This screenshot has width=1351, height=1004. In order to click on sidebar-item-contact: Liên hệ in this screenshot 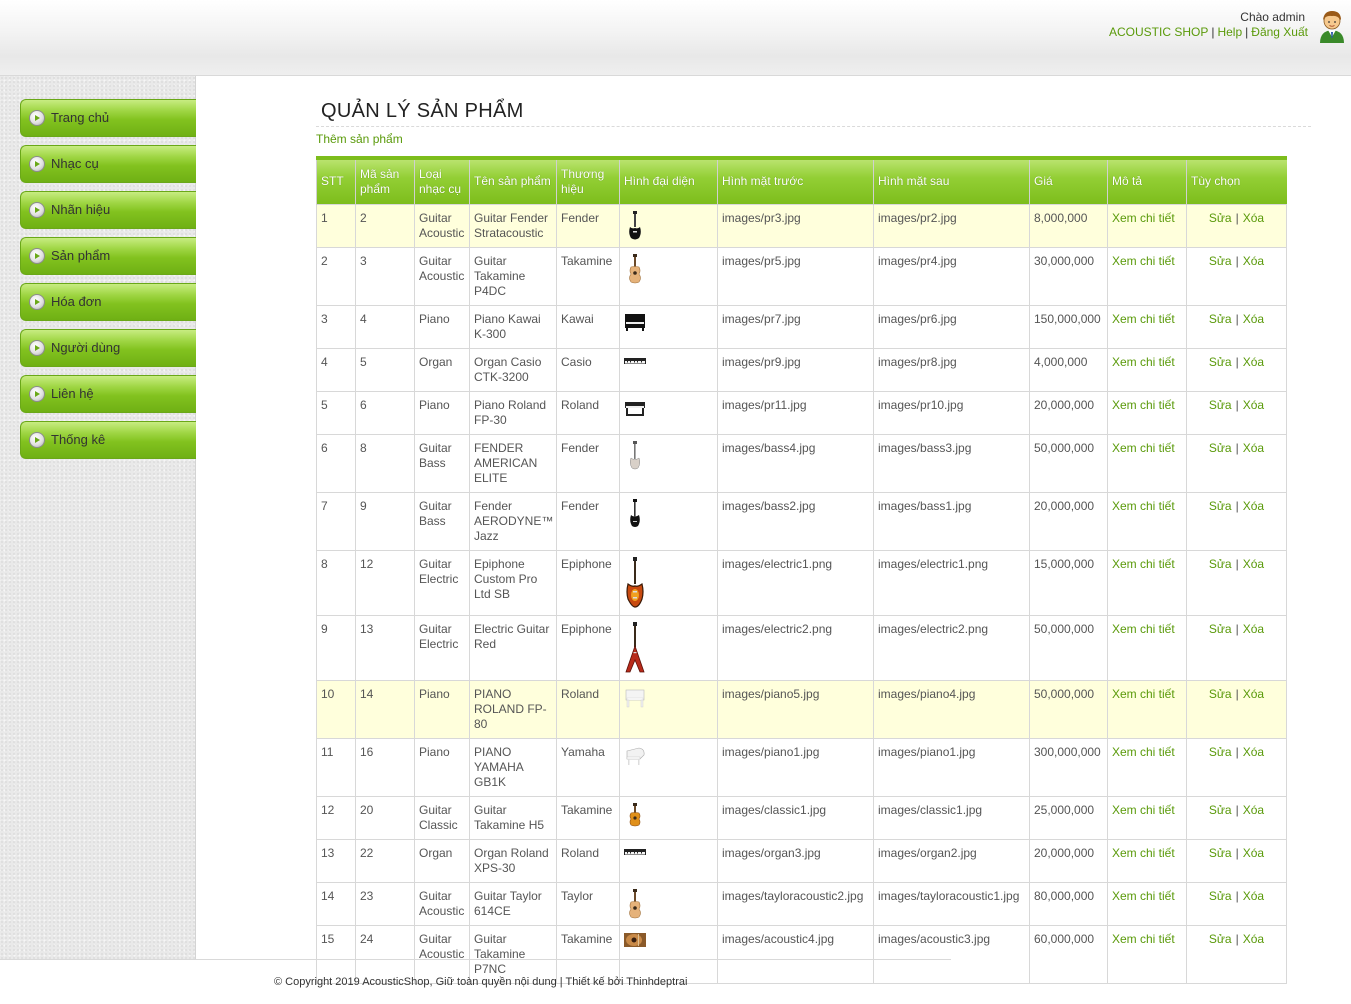, I will do `click(108, 394)`.